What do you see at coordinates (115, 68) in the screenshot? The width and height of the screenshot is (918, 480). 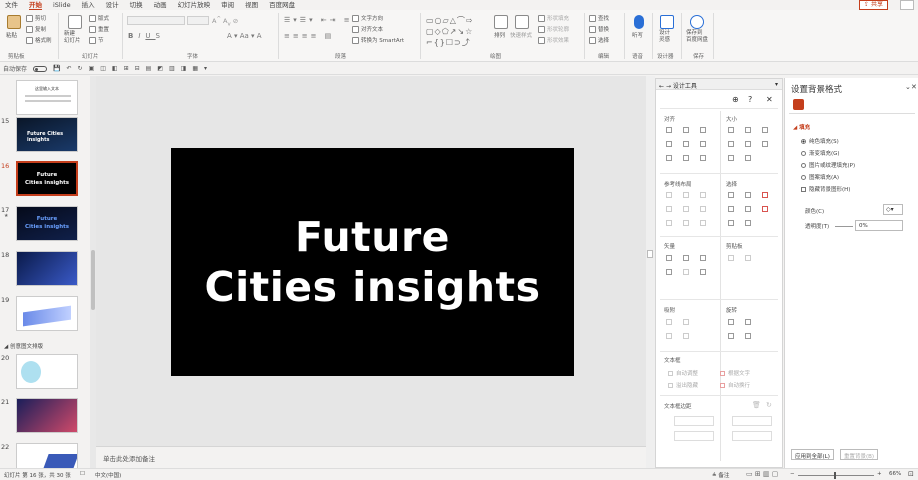 I see `toolbar-icon-3: ◧` at bounding box center [115, 68].